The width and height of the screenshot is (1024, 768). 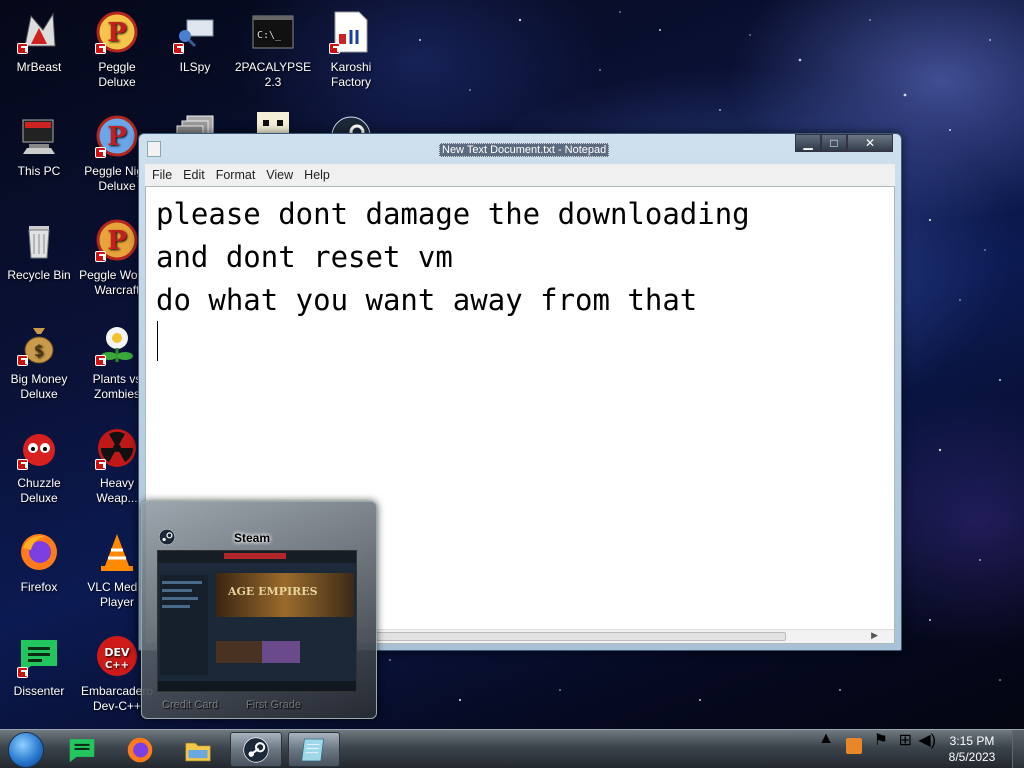 I want to click on taskbar-firefox, so click(x=140, y=749).